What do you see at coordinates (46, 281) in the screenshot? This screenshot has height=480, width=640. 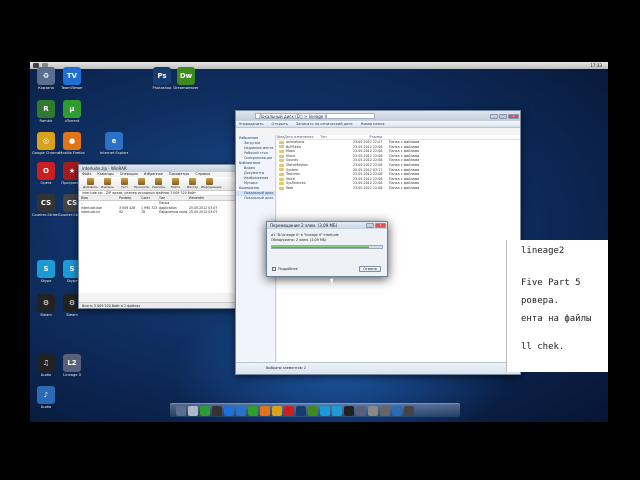 I see `desktop-icon-label: Skype` at bounding box center [46, 281].